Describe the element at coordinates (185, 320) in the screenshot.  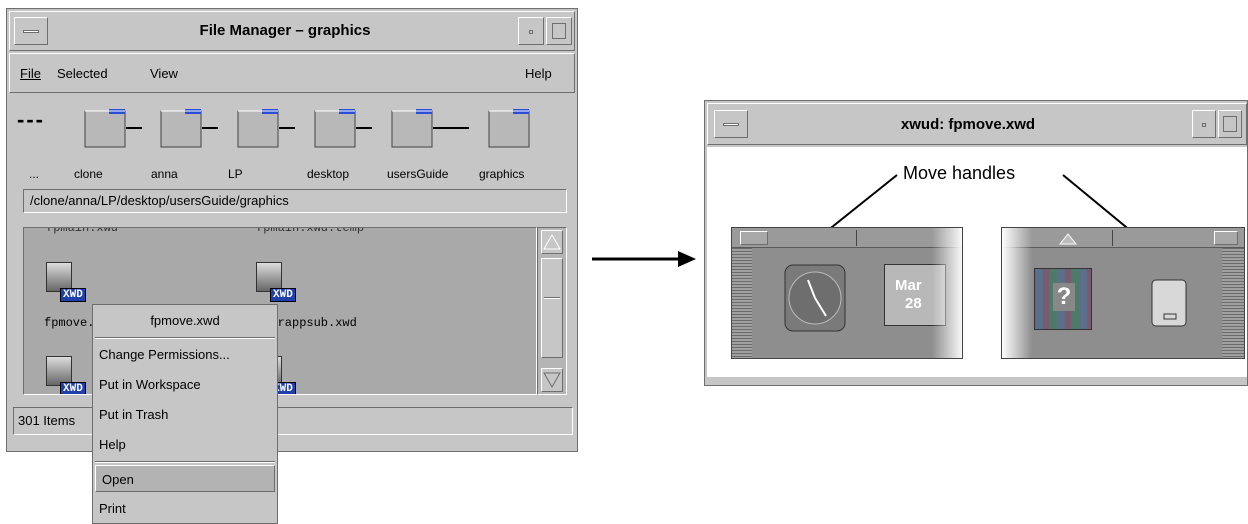
I see `context-menu-title: fpmove.xwd` at that location.